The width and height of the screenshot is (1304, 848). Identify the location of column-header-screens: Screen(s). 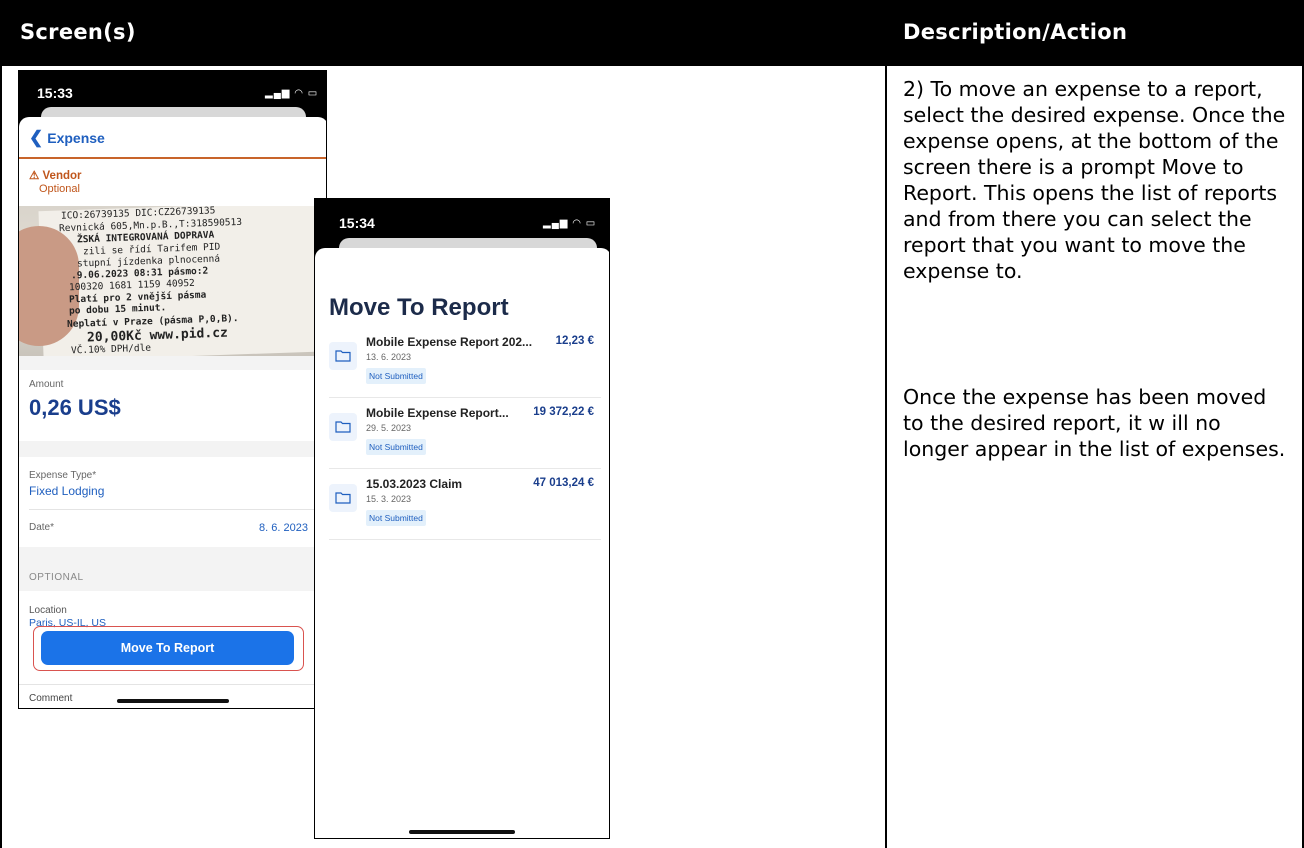
(78, 32).